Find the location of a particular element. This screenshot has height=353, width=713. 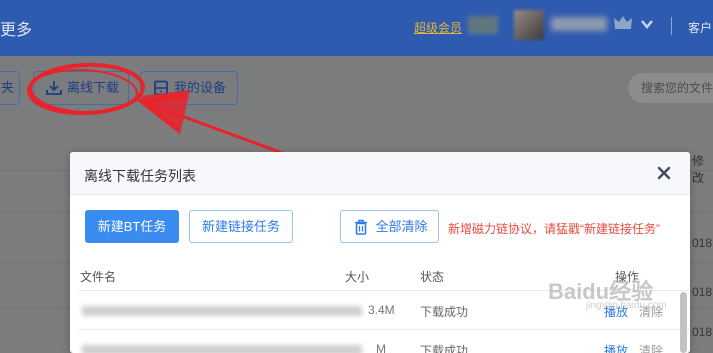

size-cell: M is located at coordinates (381, 347).